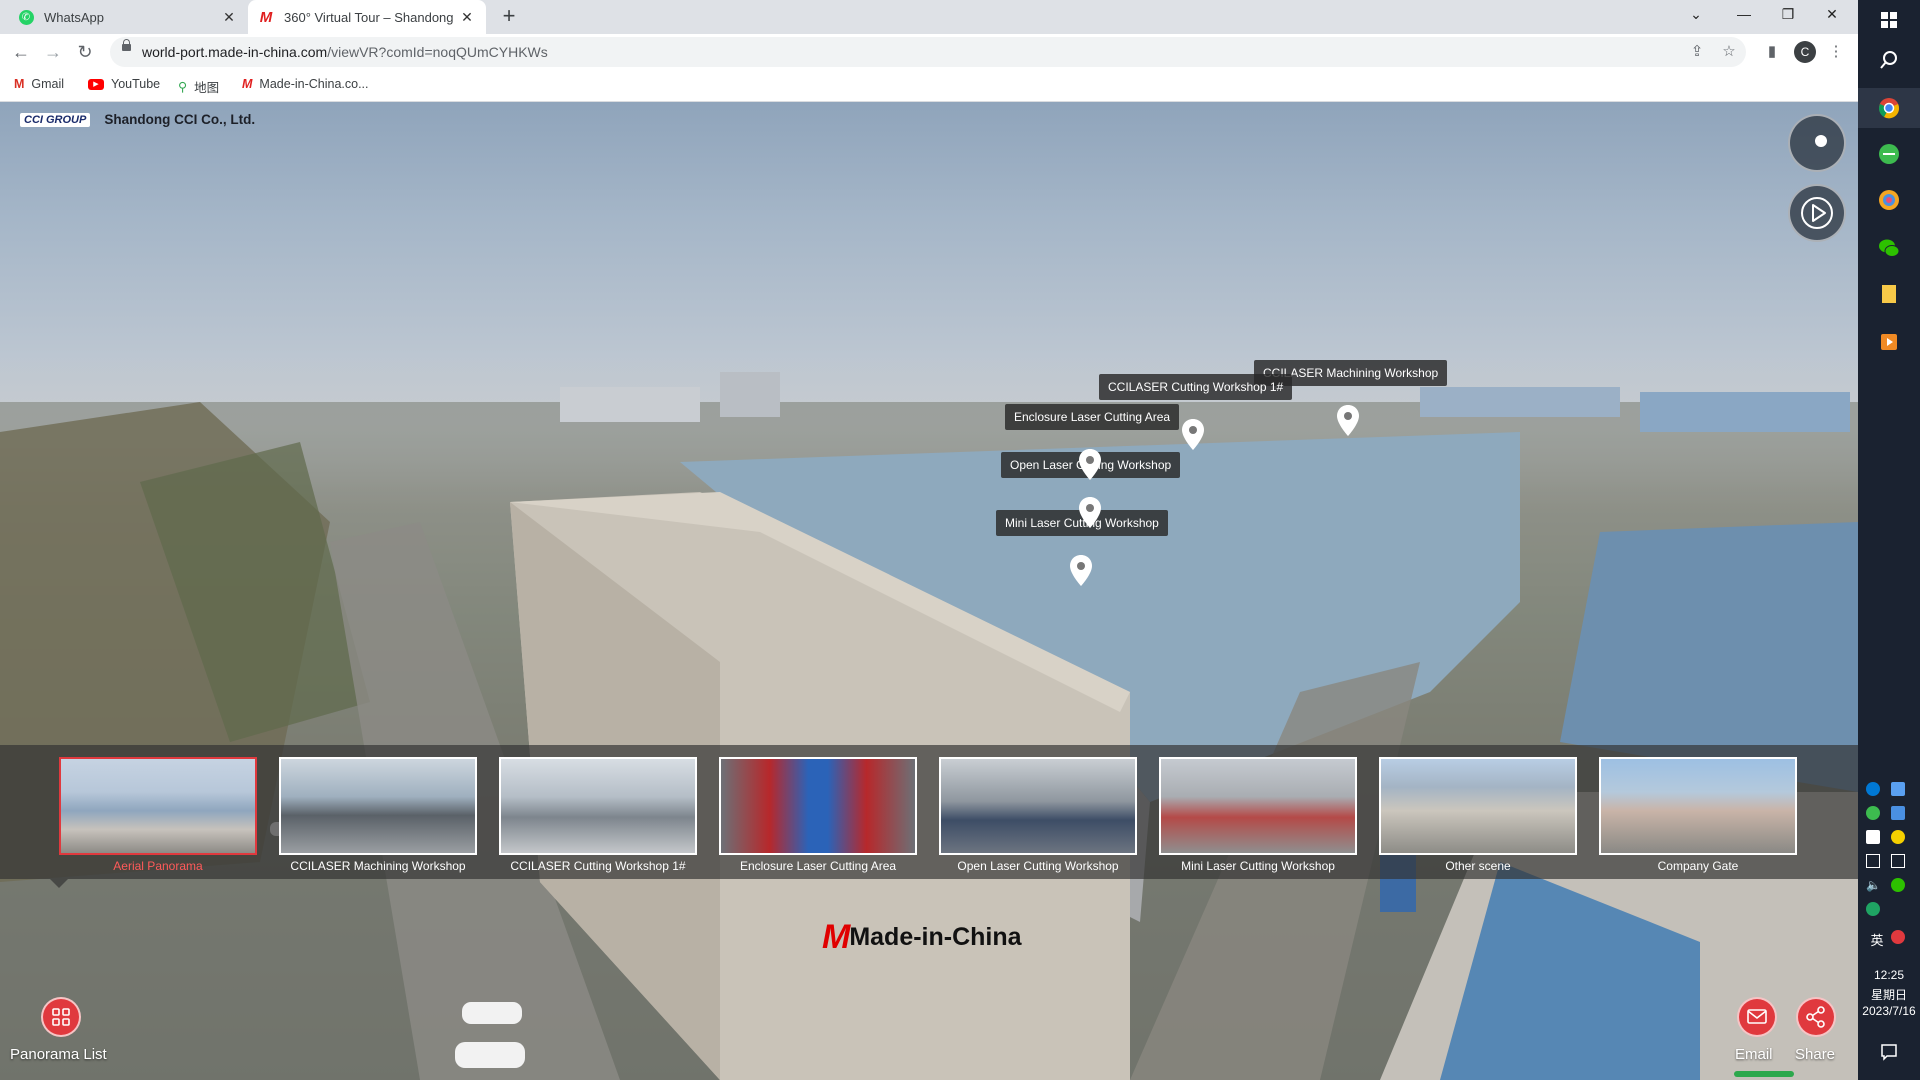 Image resolution: width=1920 pixels, height=1080 pixels. What do you see at coordinates (1764, 1074) in the screenshot?
I see `loading-progress-bar` at bounding box center [1764, 1074].